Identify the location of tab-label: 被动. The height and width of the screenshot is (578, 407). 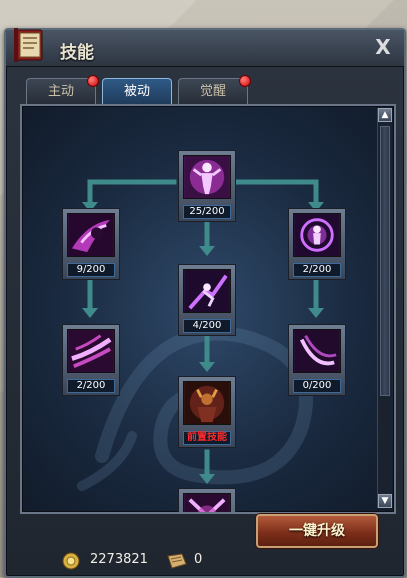
(136, 91).